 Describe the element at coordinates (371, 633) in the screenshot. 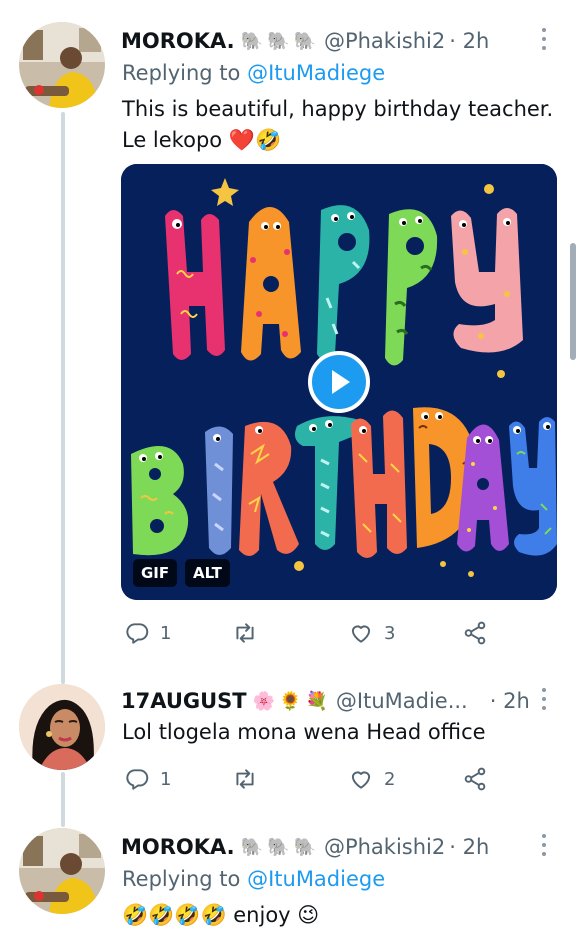

I see `like-button: 3` at that location.